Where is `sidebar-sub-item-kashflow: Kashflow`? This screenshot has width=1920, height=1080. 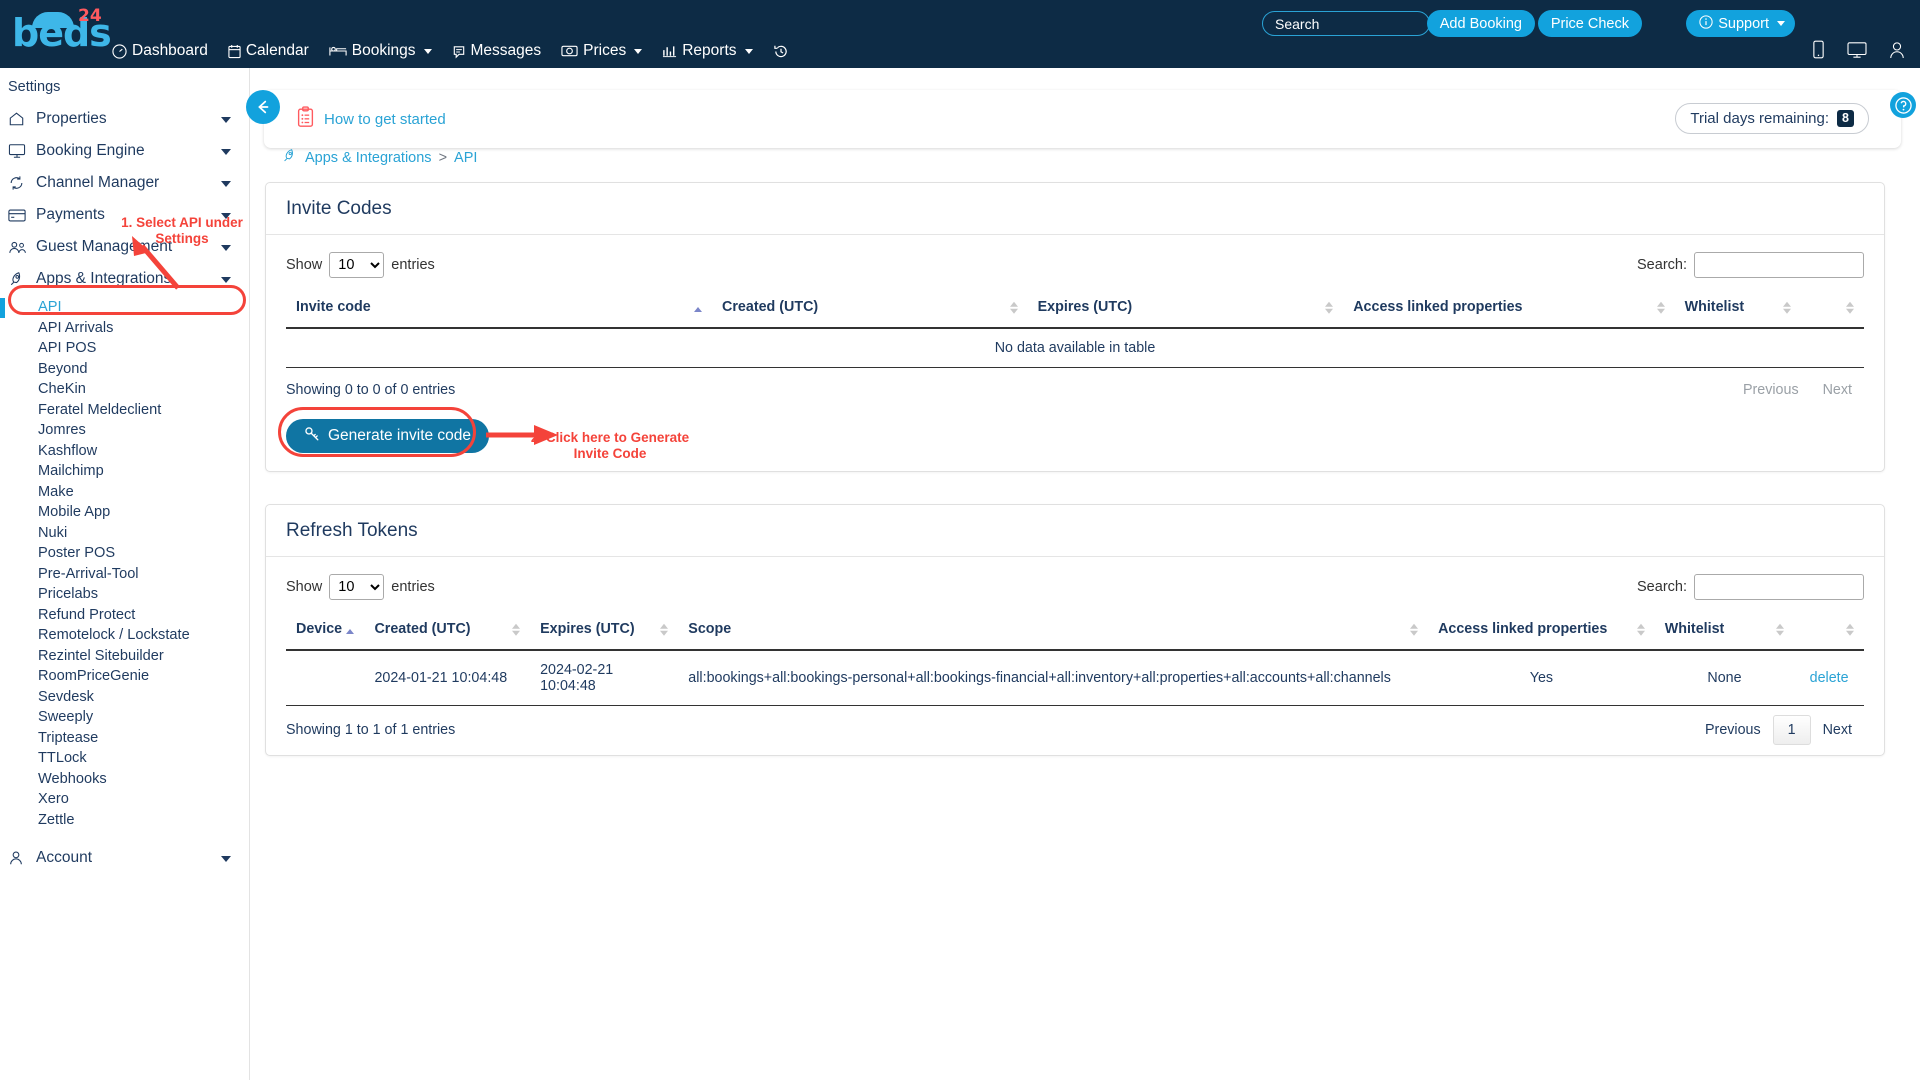
sidebar-sub-item-kashflow: Kashflow is located at coordinates (124, 451).